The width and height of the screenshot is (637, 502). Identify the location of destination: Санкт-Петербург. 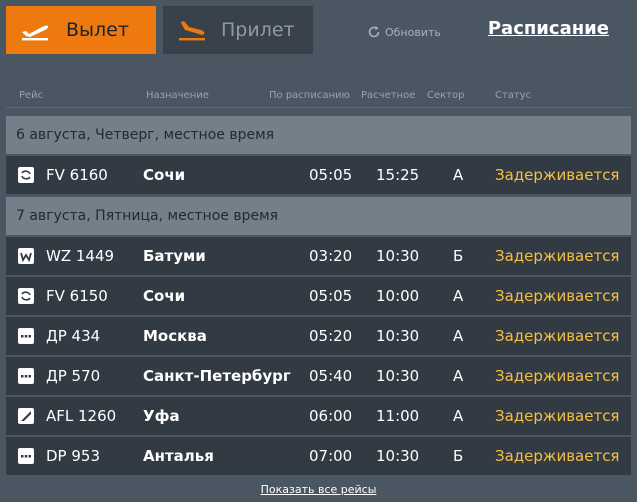
(217, 376).